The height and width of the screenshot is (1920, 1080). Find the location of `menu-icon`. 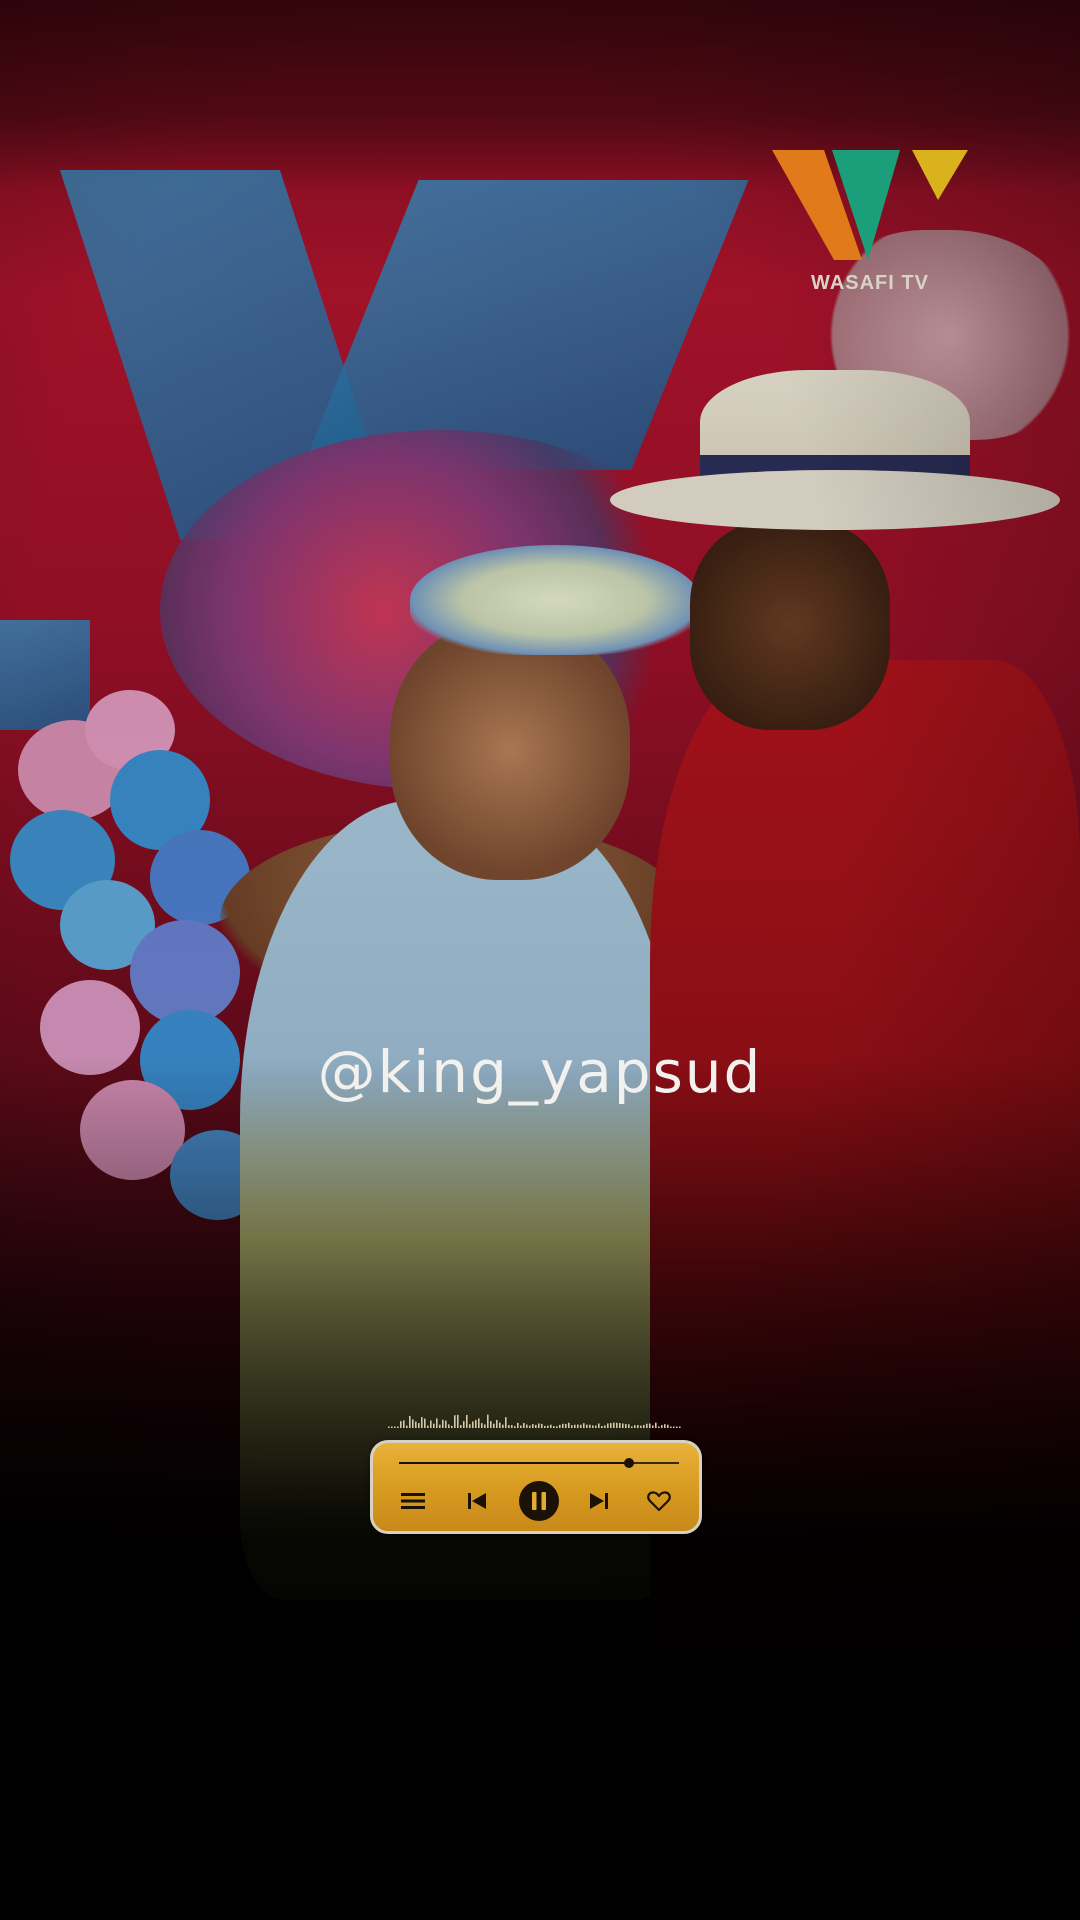

menu-icon is located at coordinates (413, 1501).